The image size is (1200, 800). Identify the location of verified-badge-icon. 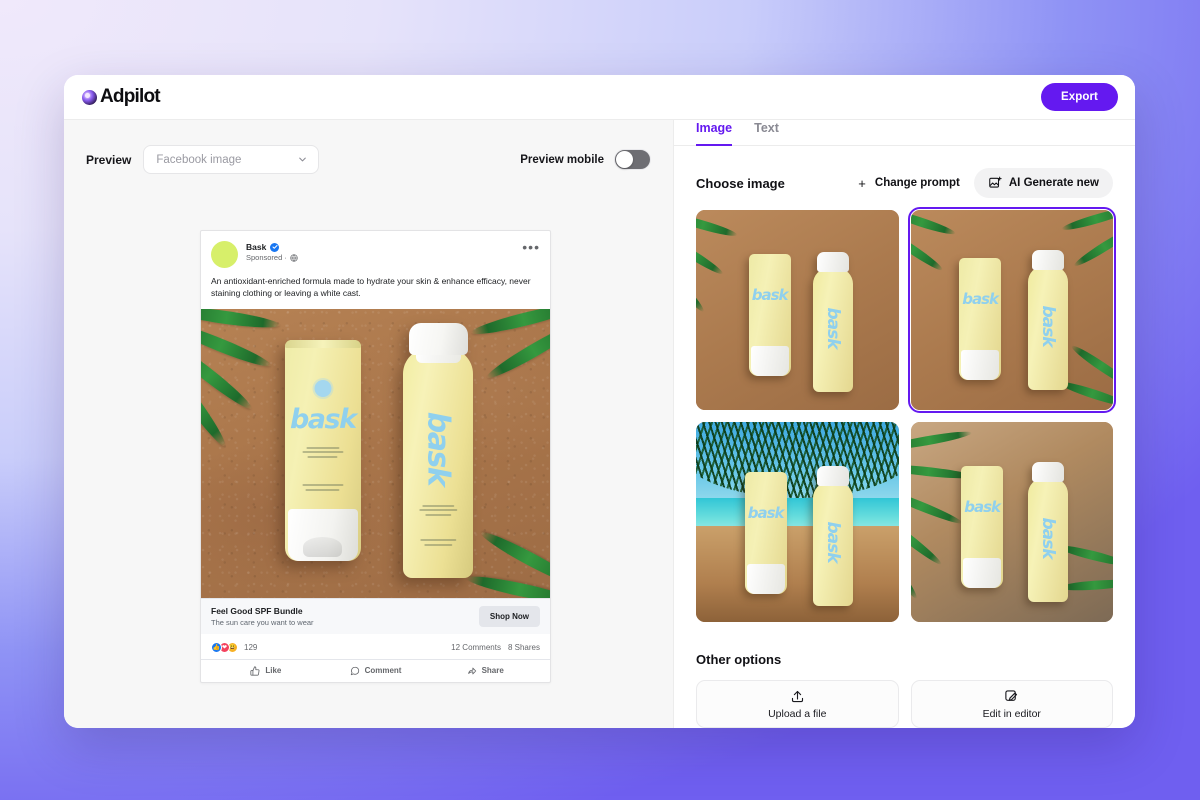
(275, 247).